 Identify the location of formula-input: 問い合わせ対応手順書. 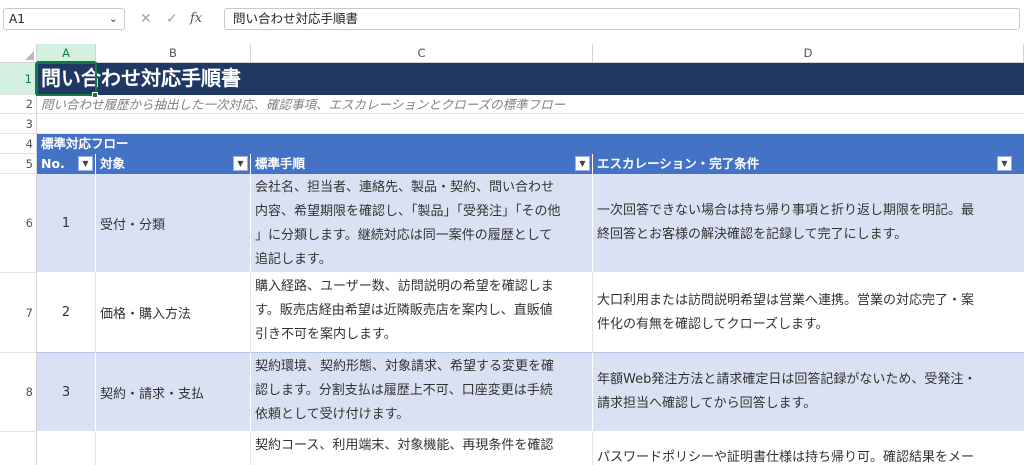
(622, 19).